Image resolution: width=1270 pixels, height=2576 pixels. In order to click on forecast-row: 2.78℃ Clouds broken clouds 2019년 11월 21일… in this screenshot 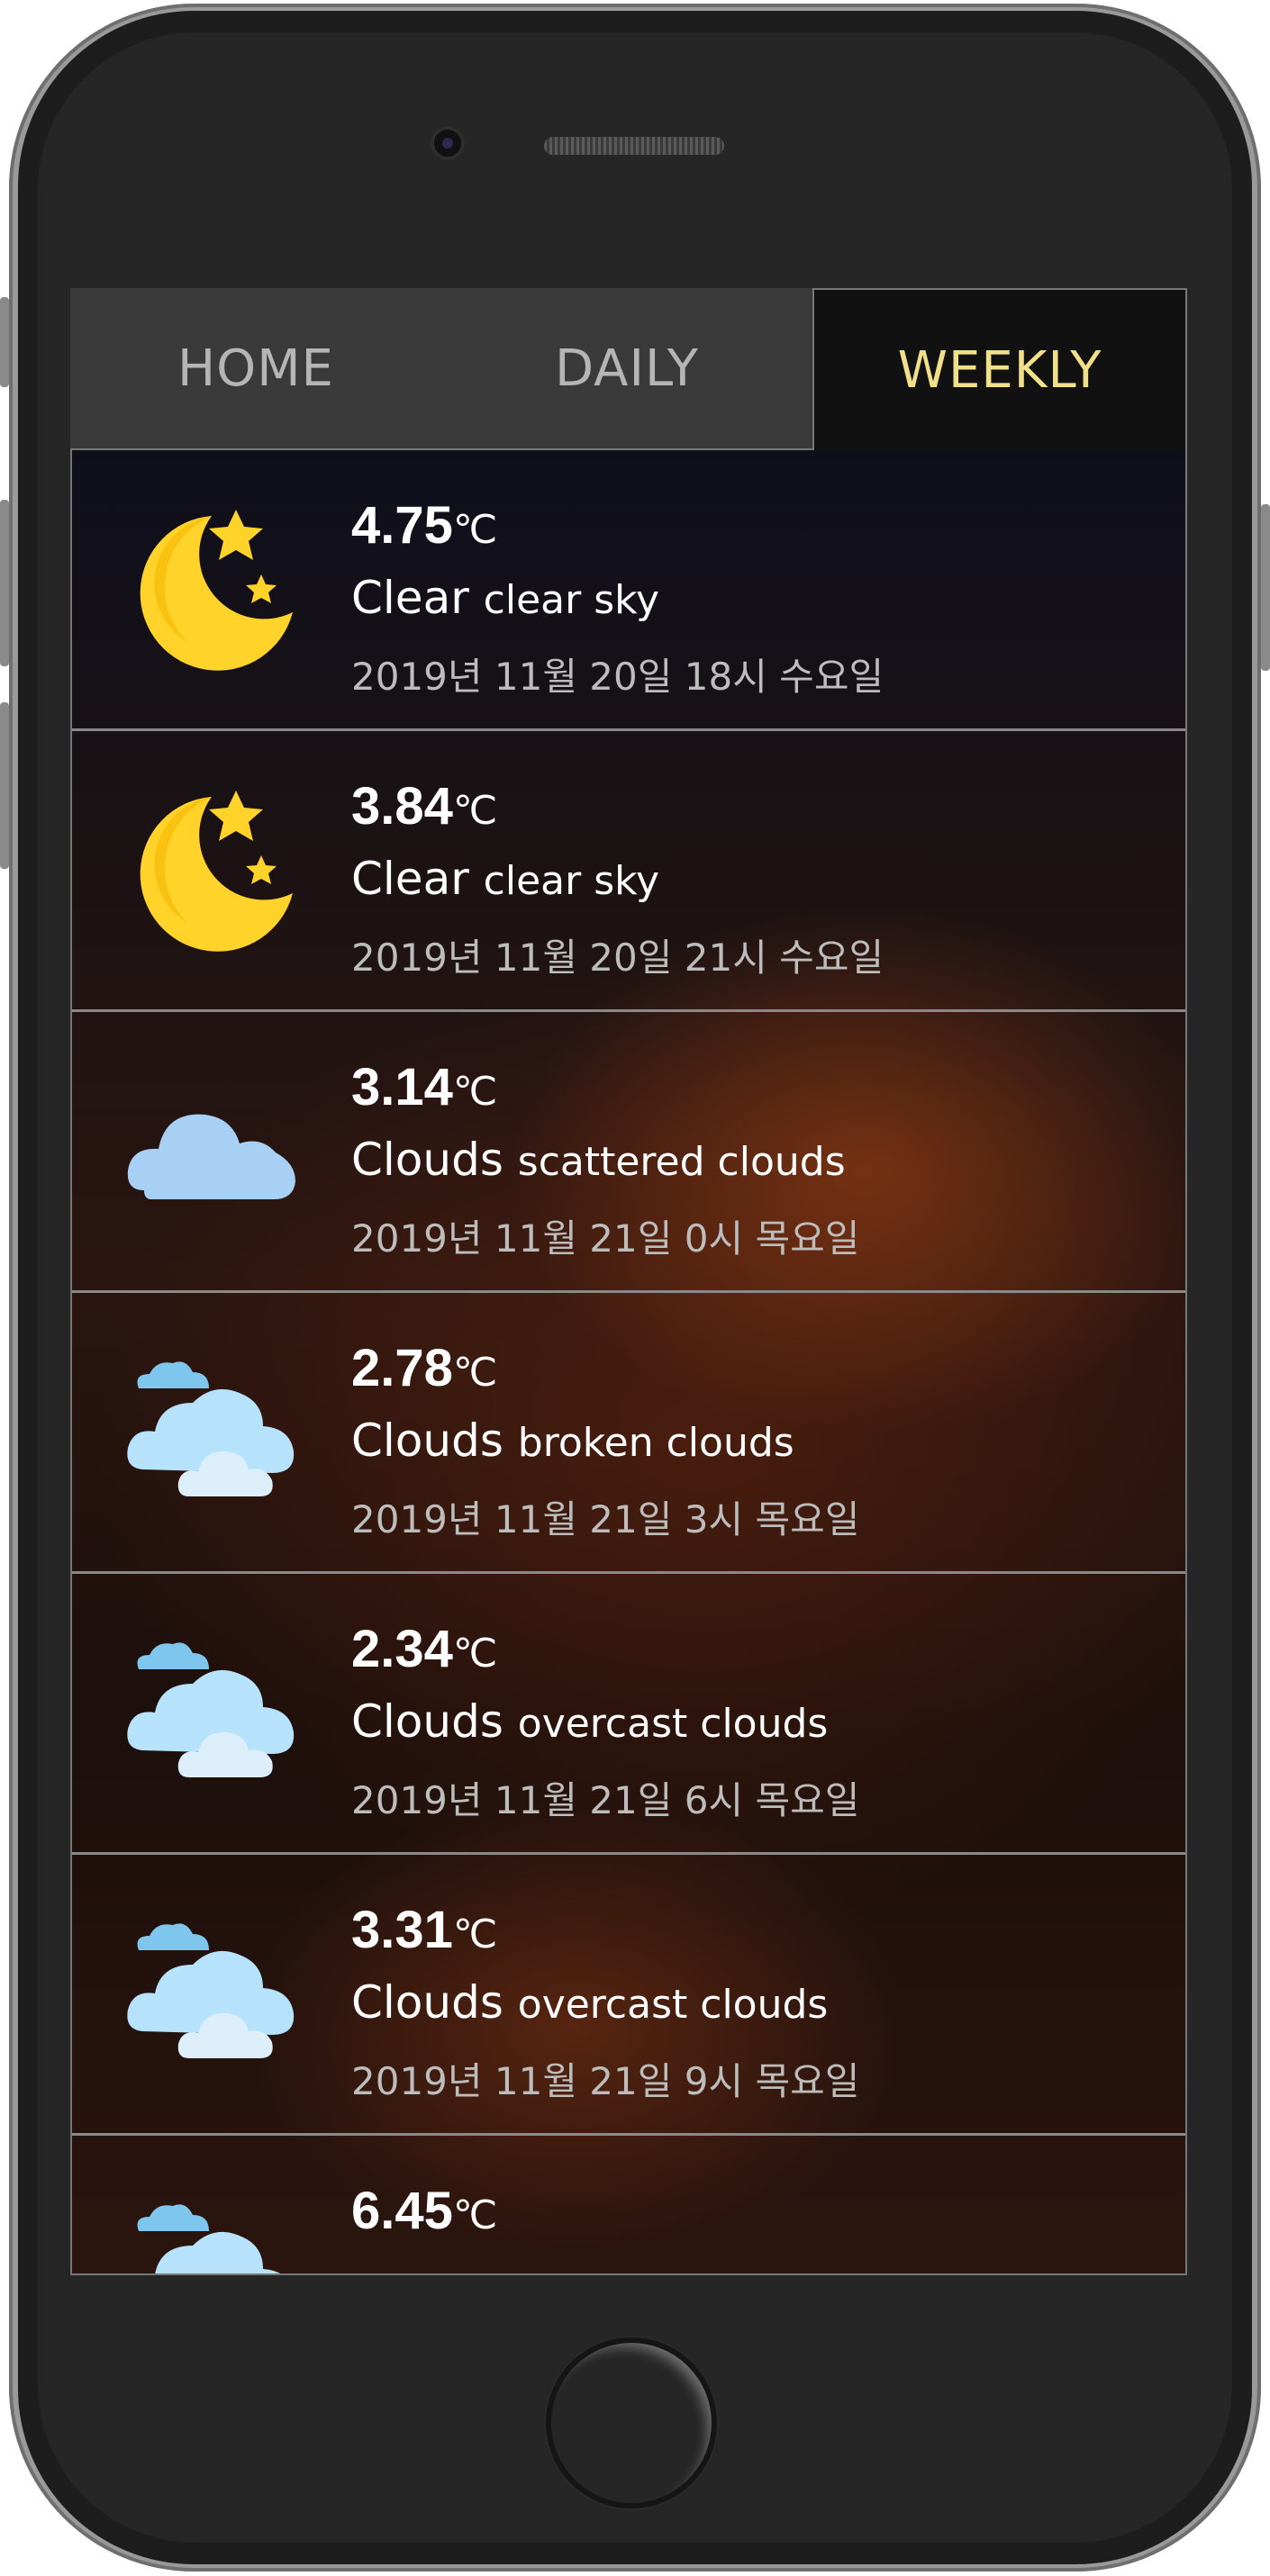, I will do `click(628, 1433)`.